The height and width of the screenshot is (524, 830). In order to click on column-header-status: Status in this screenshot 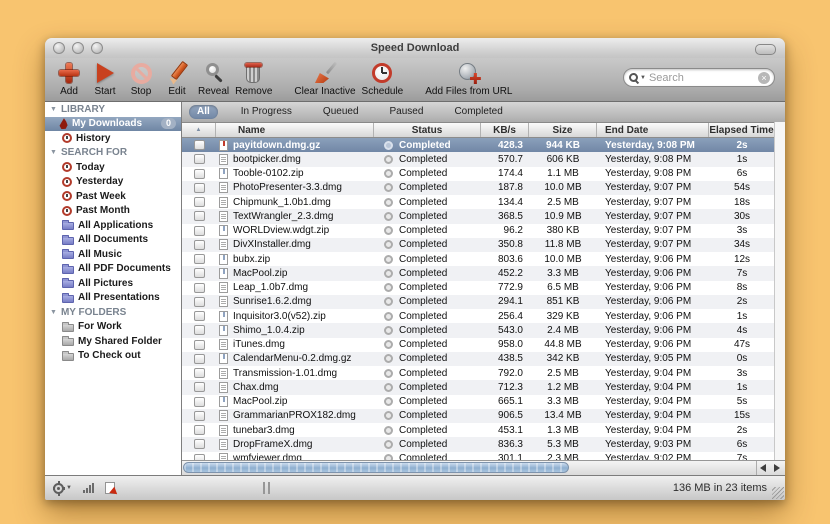, I will do `click(427, 130)`.